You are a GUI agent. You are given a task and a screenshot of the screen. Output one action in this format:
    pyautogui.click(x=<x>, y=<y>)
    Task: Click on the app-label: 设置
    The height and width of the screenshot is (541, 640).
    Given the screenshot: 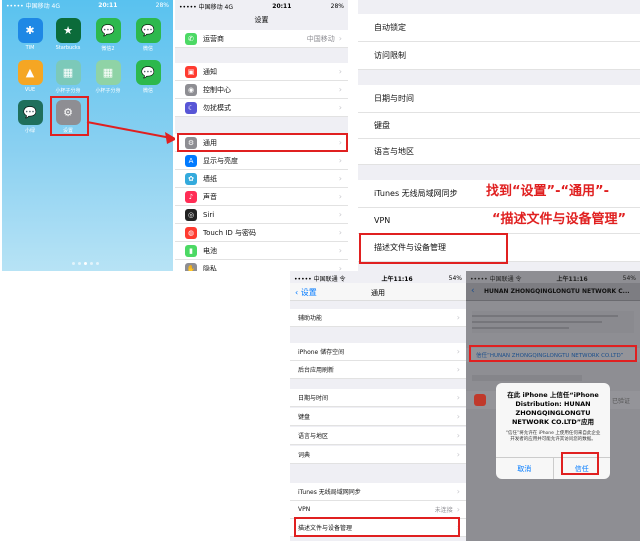 What is the action you would take?
    pyautogui.click(x=67, y=131)
    